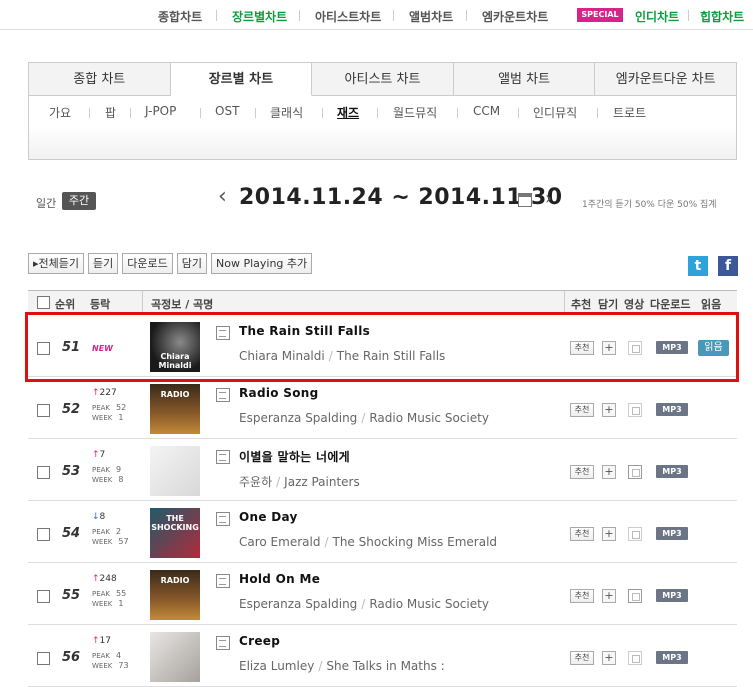 This screenshot has width=753, height=687. I want to click on album-name: Jazz Painters, so click(322, 482).